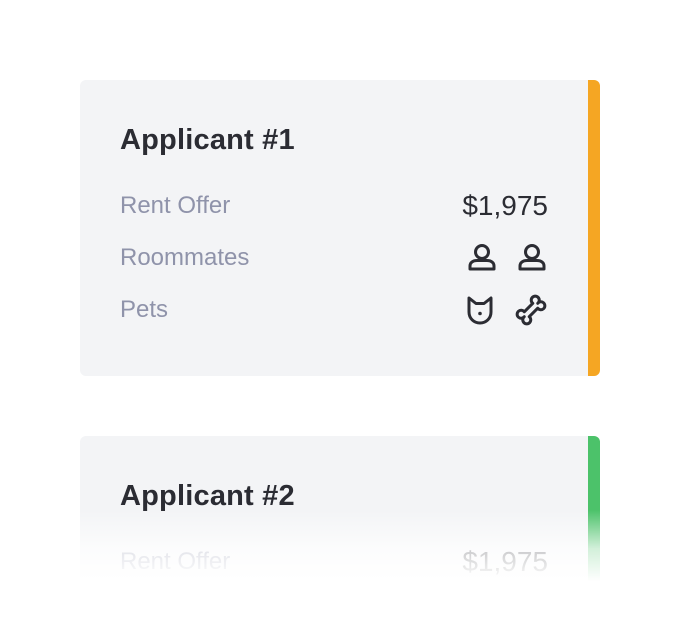  Describe the element at coordinates (144, 309) in the screenshot. I see `pets-label: Pets` at that location.